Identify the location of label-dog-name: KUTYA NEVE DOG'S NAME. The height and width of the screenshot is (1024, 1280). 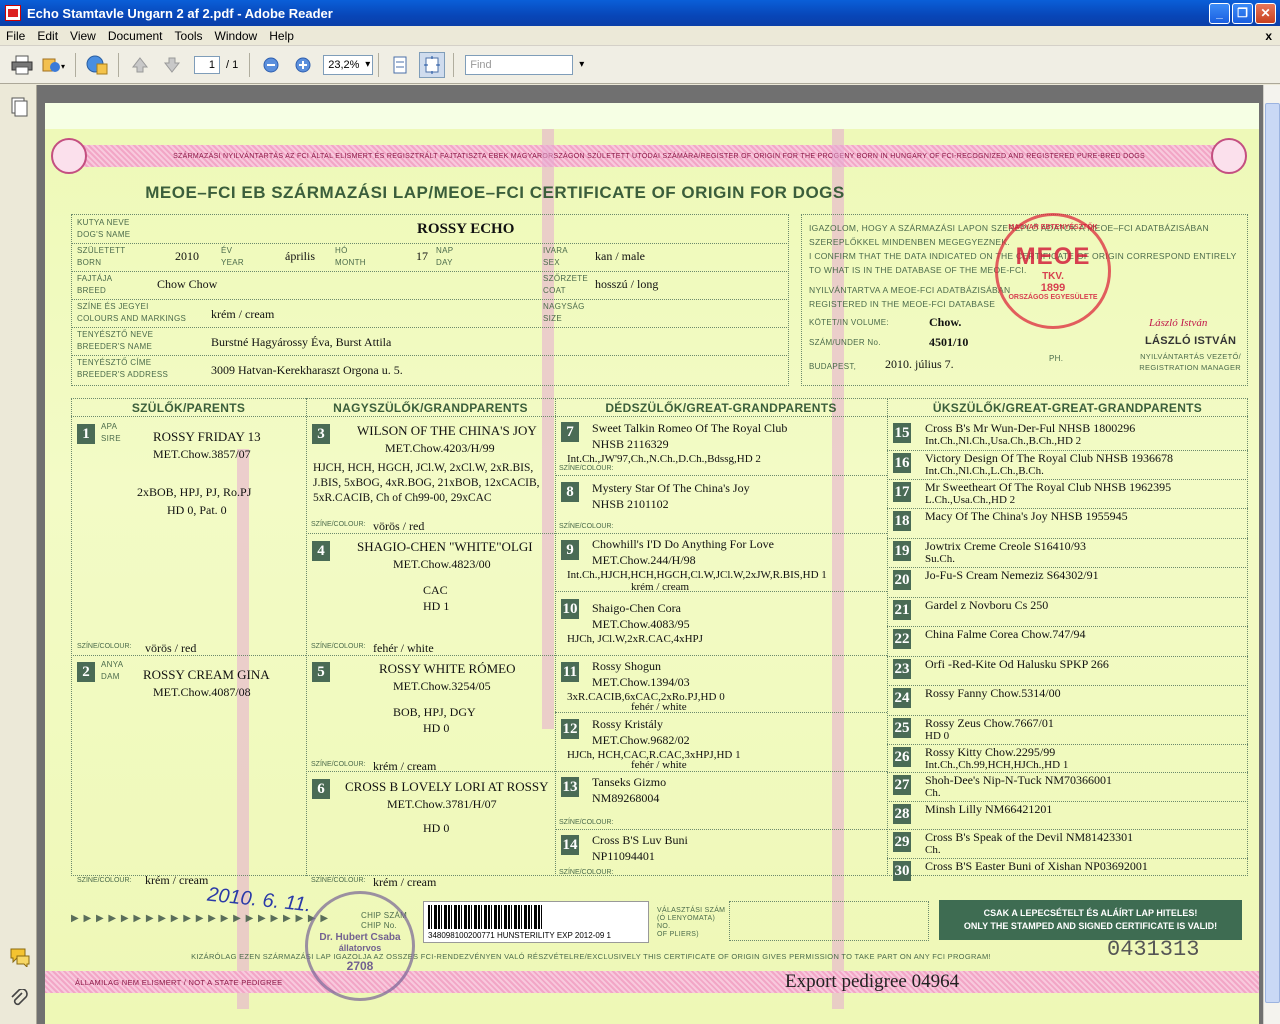
(104, 228).